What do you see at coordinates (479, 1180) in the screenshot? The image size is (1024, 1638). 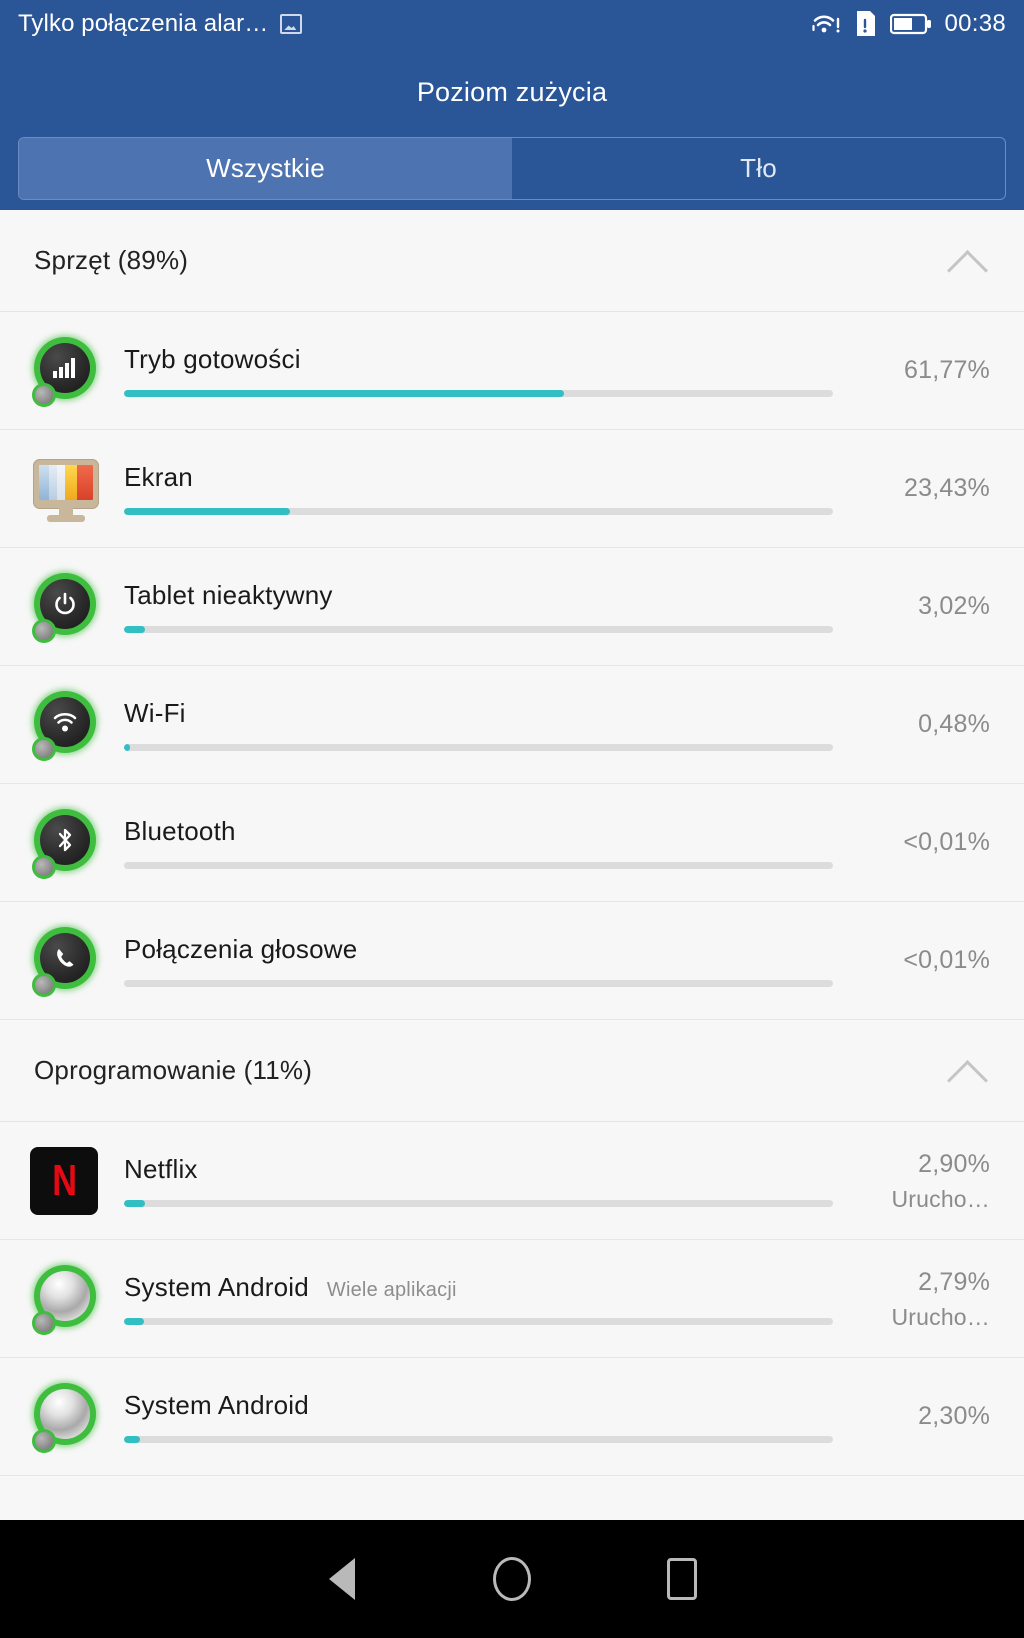 I see `row-body: Netflix` at bounding box center [479, 1180].